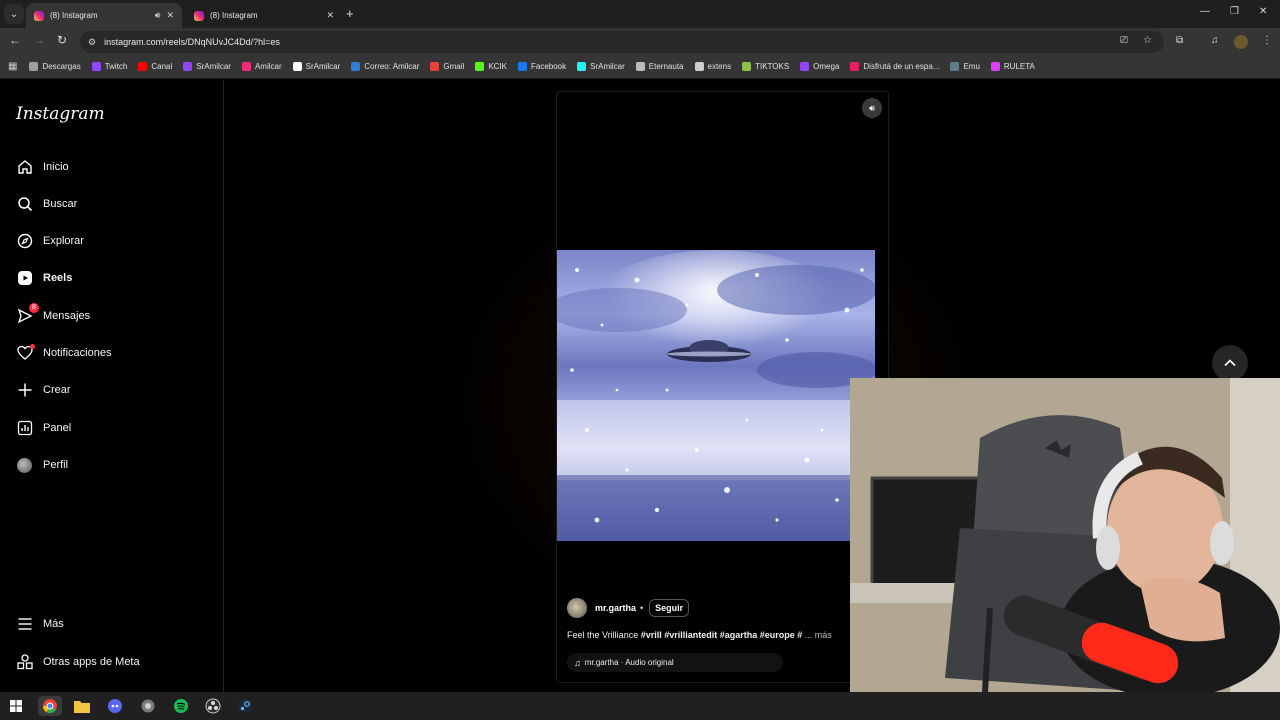 The width and height of the screenshot is (1280, 720). Describe the element at coordinates (104, 15) in the screenshot. I see `tab-instagram-1: (8) Instagram 🔊︎ ✕` at that location.